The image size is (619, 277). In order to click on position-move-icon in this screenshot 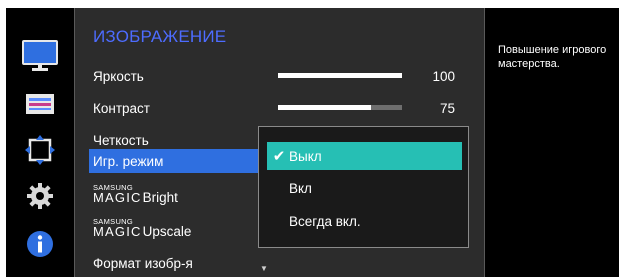, I will do `click(40, 150)`.